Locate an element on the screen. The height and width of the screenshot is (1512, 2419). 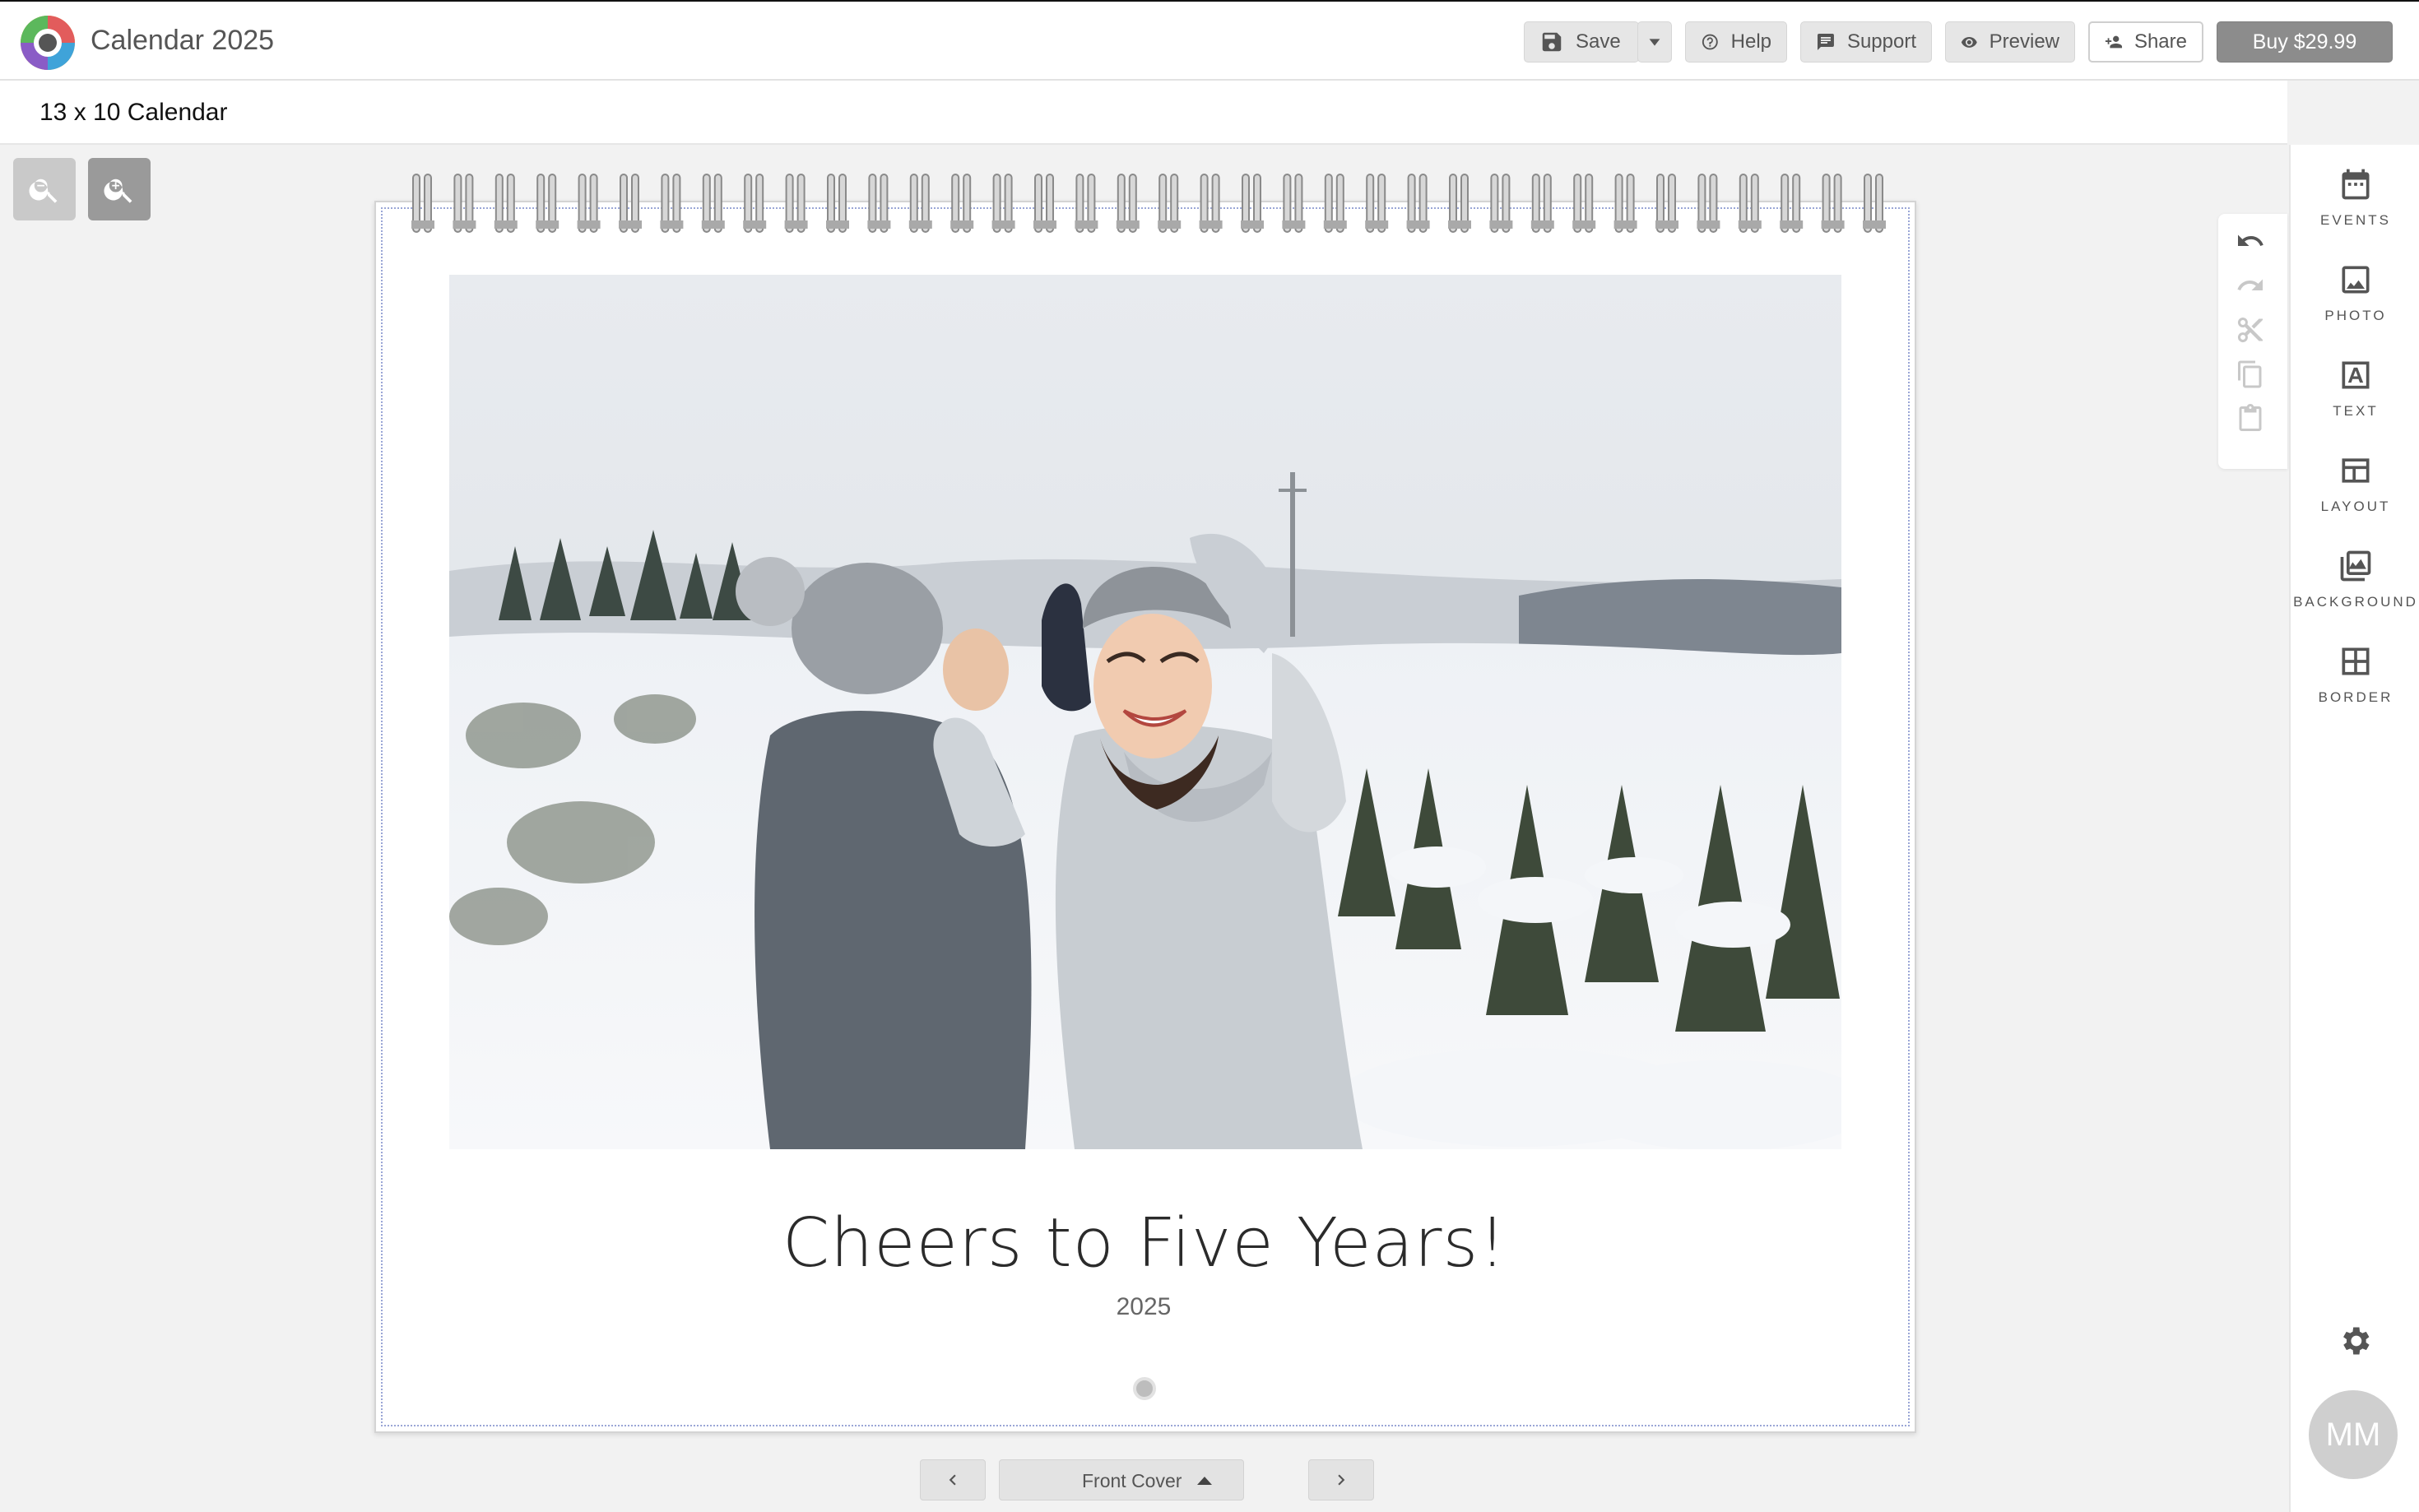
gear-icon is located at coordinates (2356, 1341).